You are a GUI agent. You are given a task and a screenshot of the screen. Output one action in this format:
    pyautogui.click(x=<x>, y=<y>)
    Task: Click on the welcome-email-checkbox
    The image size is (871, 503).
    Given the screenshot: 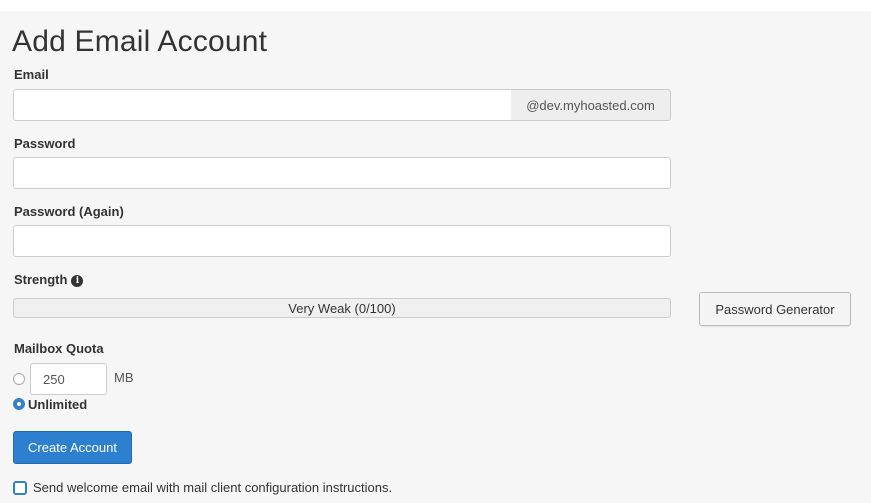 What is the action you would take?
    pyautogui.click(x=20, y=488)
    